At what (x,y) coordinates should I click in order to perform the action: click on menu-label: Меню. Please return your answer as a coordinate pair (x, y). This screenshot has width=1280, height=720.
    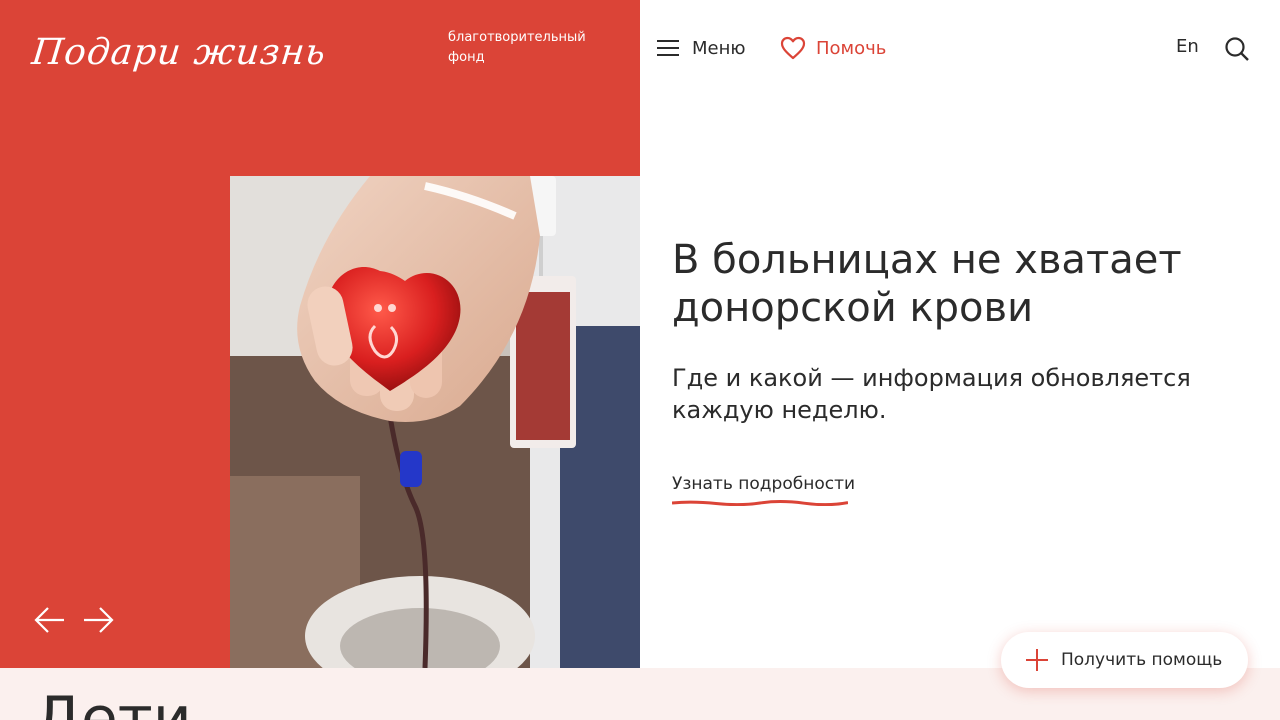
    Looking at the image, I should click on (719, 48).